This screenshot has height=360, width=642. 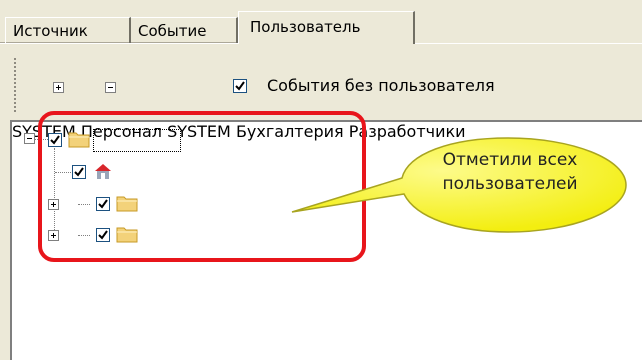 I want to click on callout-line-1: Отметили всех, so click(x=510, y=160).